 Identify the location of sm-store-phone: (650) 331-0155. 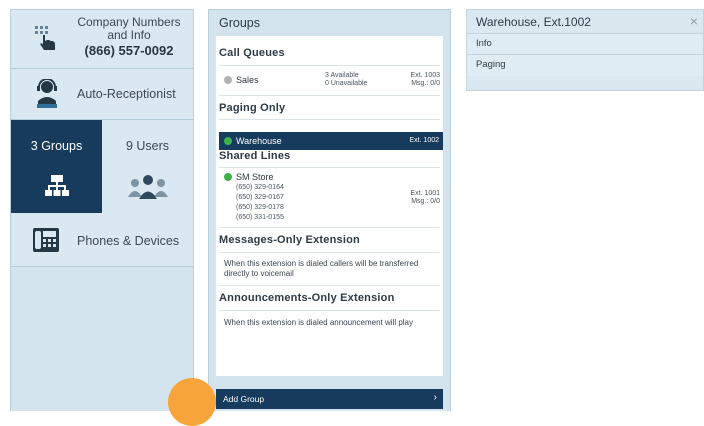
(260, 217).